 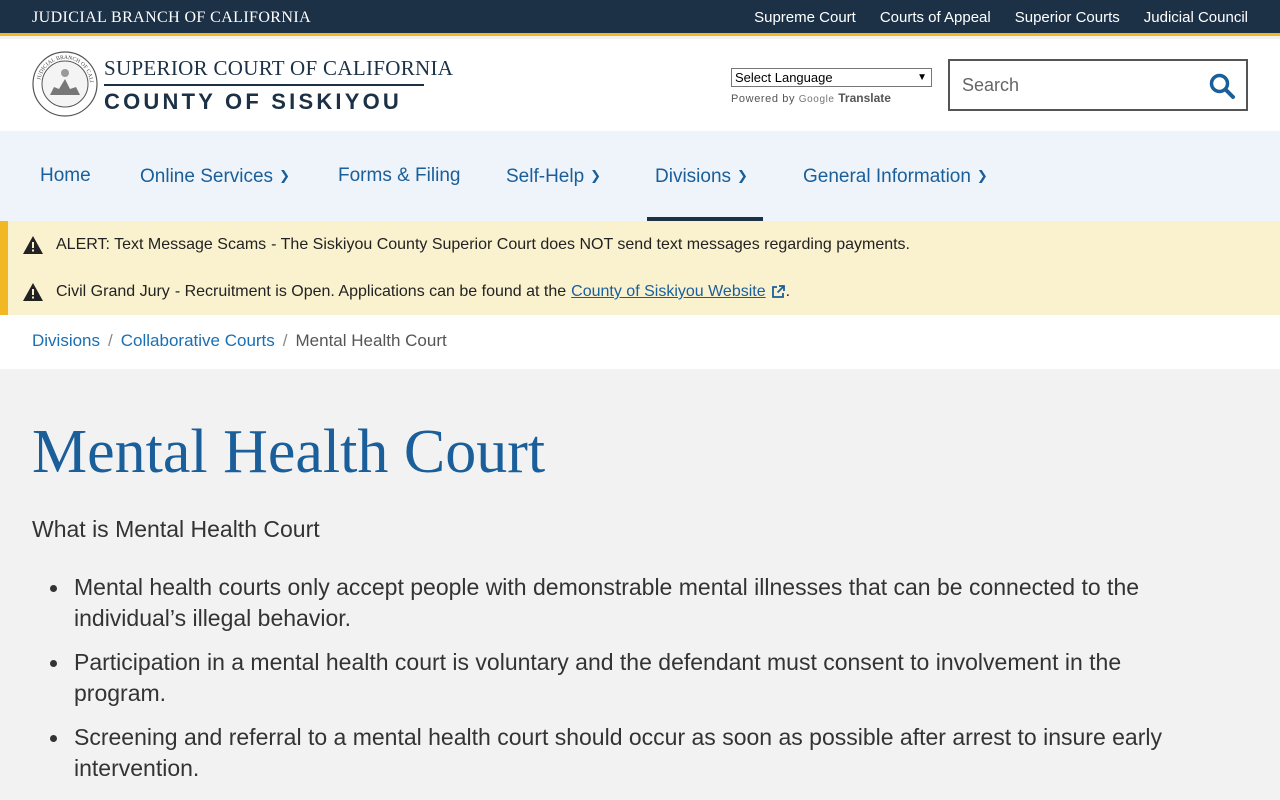 I want to click on external-link-icon, so click(x=778, y=291).